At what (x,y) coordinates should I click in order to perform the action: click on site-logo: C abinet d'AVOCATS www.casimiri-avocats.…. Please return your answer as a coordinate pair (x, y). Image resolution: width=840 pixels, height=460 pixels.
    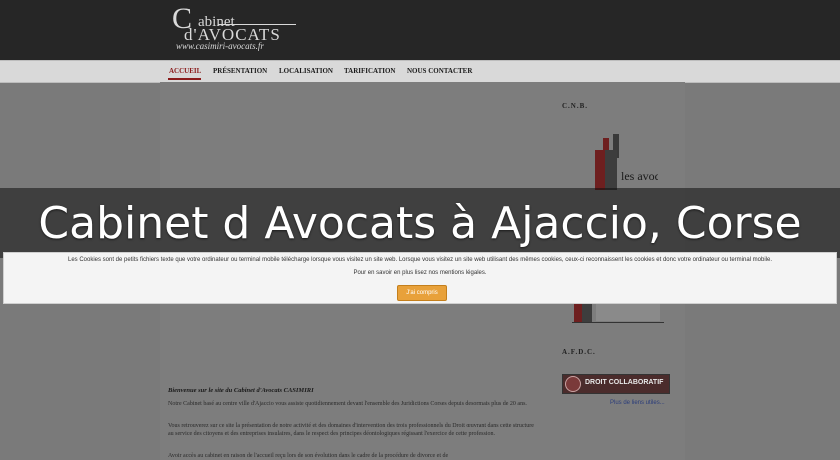
    Looking at the image, I should click on (235, 29).